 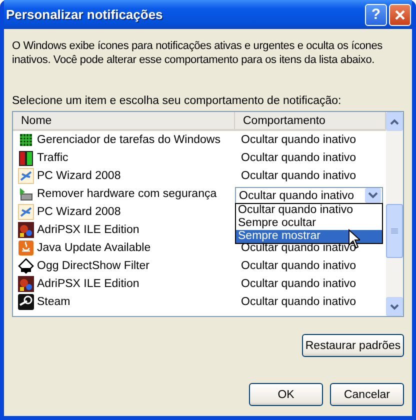 I want to click on item-label: Remover hardware com segurança, so click(x=127, y=194).